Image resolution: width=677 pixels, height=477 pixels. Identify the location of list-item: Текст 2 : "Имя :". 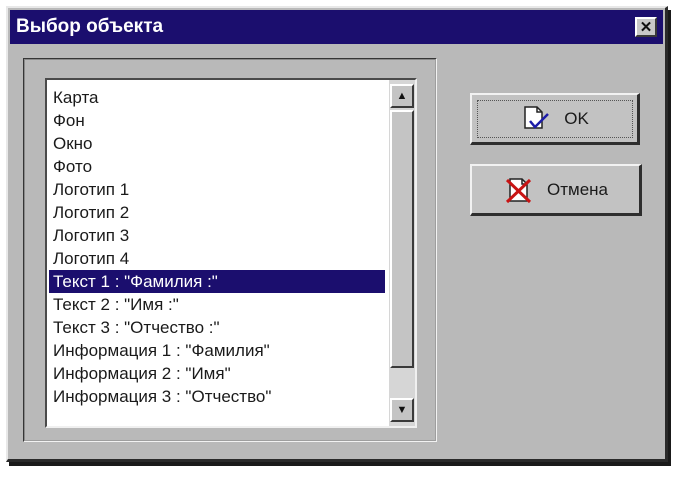
(217, 304).